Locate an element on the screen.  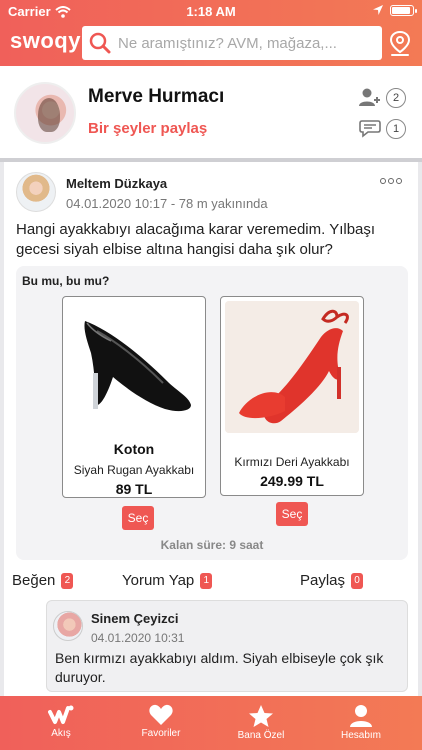
top-bar: Carrier 1:18 AM swoqy is located at coordinates (211, 33).